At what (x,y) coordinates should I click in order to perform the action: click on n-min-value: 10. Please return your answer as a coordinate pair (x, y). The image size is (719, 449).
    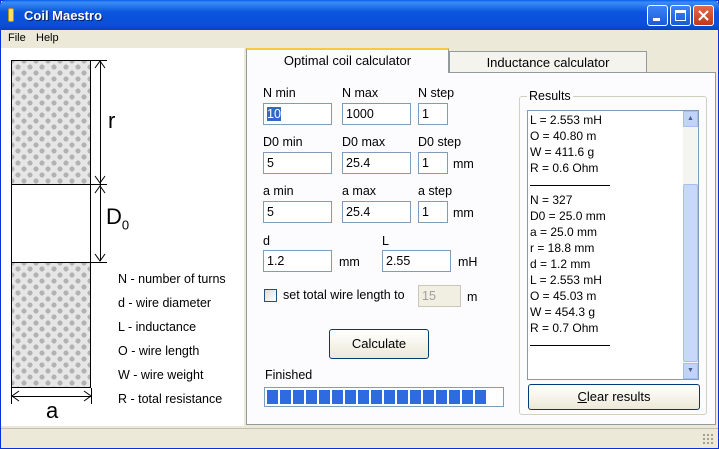
    Looking at the image, I should click on (274, 114).